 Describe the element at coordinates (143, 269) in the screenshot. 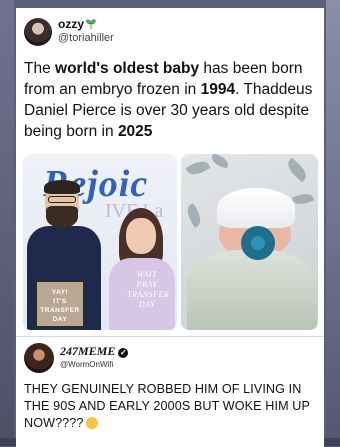

I see `mother-figure: WAIT PRAY TRANSFER DAY` at that location.